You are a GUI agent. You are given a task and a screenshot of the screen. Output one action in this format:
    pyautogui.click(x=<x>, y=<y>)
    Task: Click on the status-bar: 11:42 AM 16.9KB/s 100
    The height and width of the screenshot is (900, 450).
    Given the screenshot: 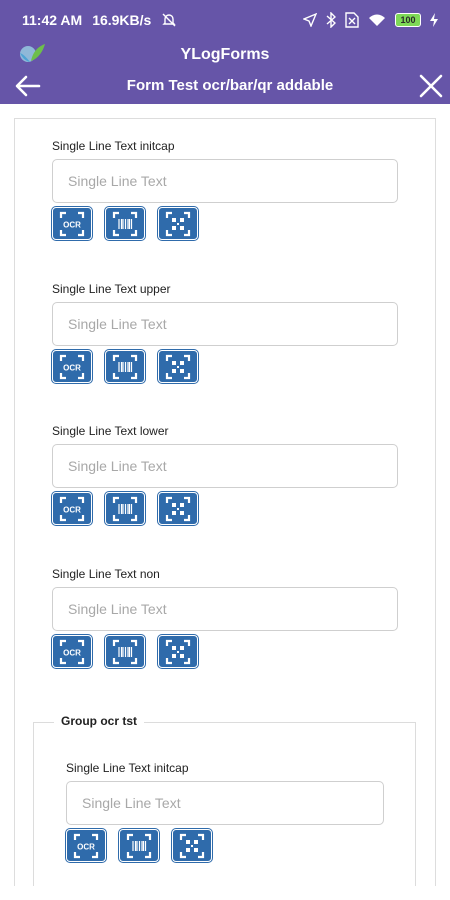 What is the action you would take?
    pyautogui.click(x=225, y=20)
    